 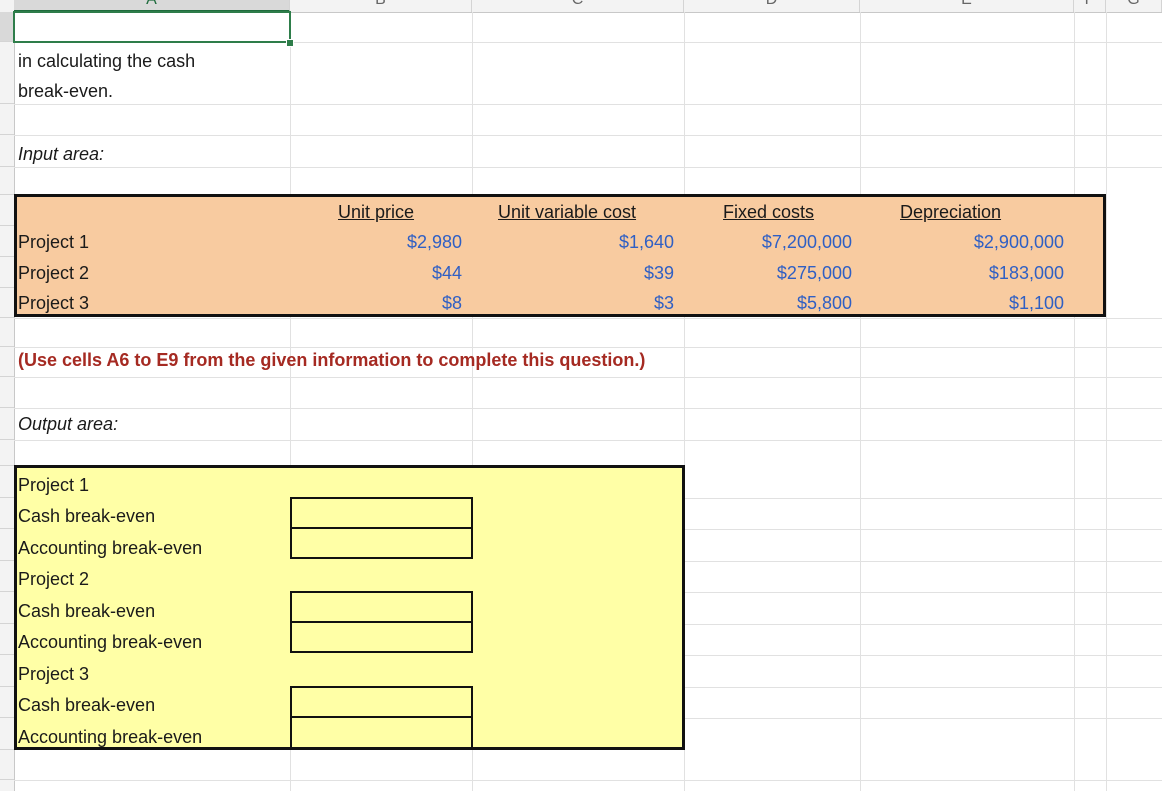 What do you see at coordinates (107, 61) in the screenshot?
I see `intro-text-line-1: in calculating the cash` at bounding box center [107, 61].